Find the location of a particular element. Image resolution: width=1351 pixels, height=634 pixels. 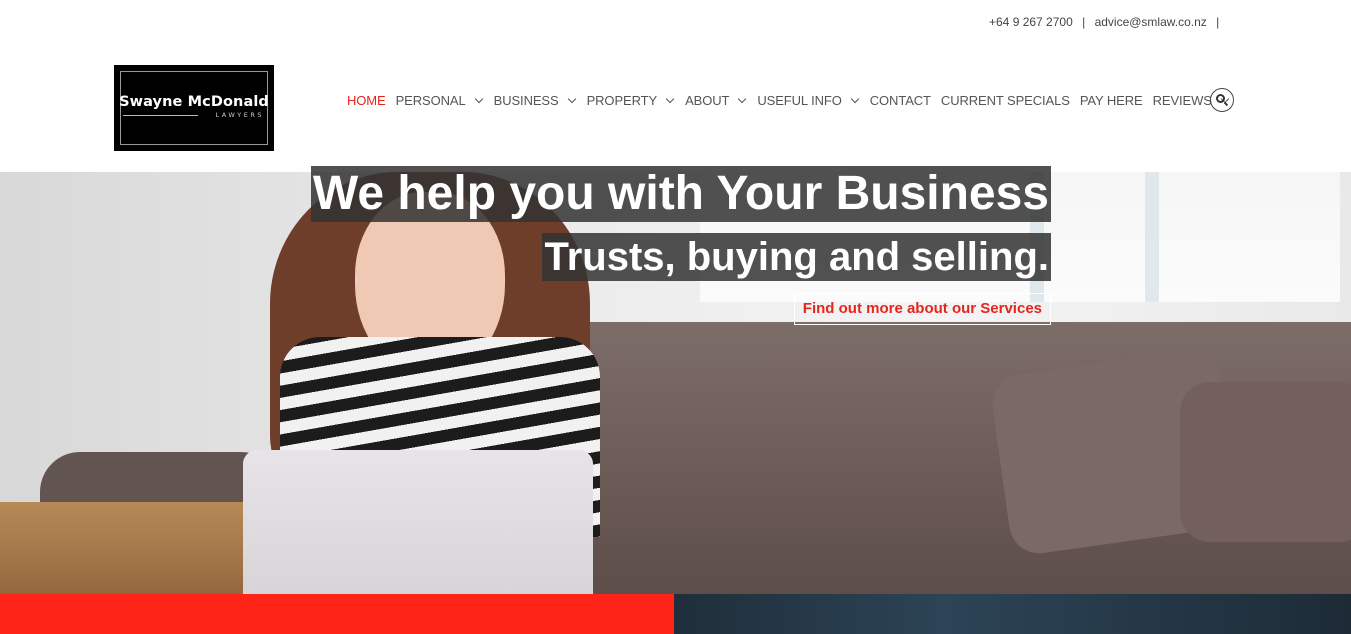

nav-item-current-specials: CURRENT SPECIALS is located at coordinates (1005, 100).